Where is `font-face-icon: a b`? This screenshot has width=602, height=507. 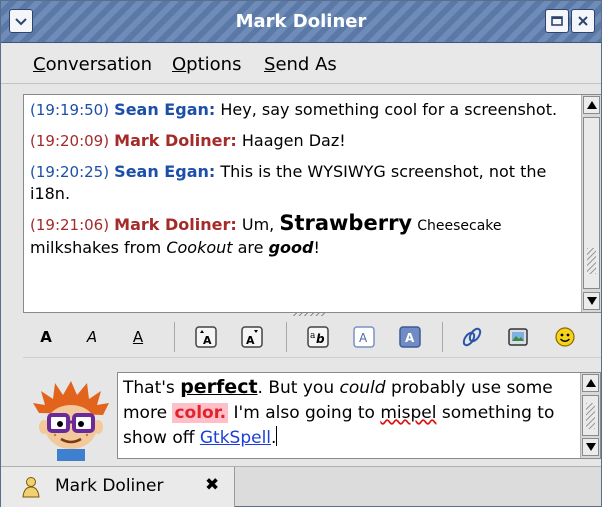 font-face-icon: a b is located at coordinates (318, 337).